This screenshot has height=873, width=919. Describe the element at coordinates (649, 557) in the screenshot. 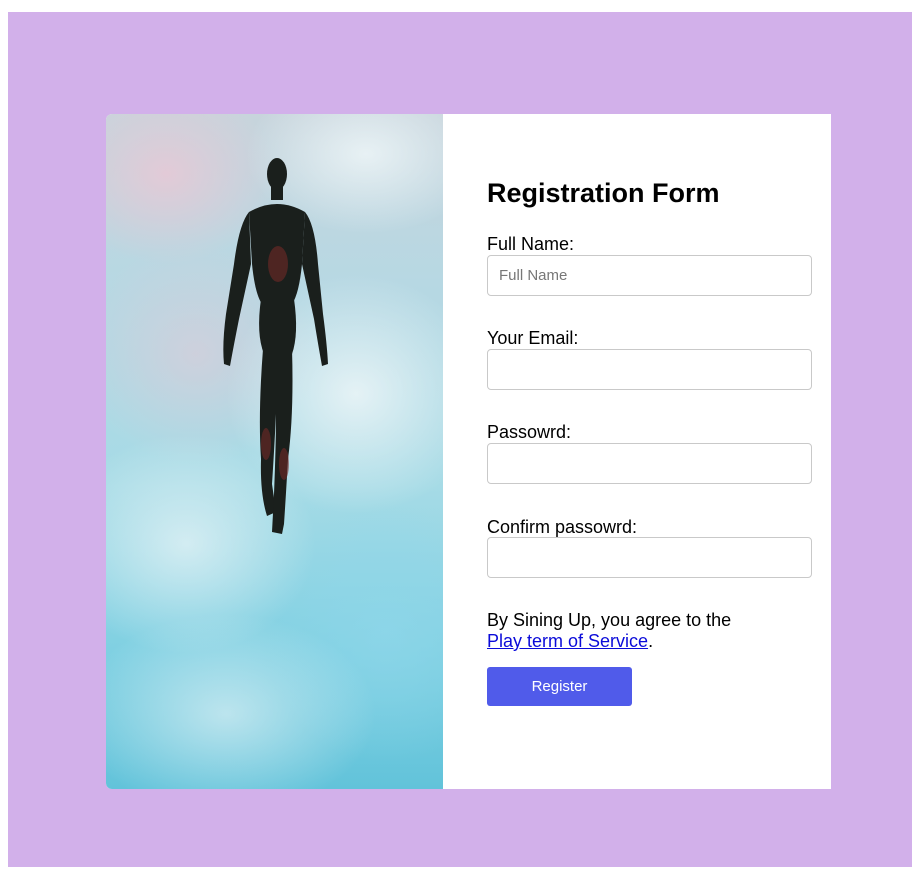

I see `confirm-password-input` at that location.